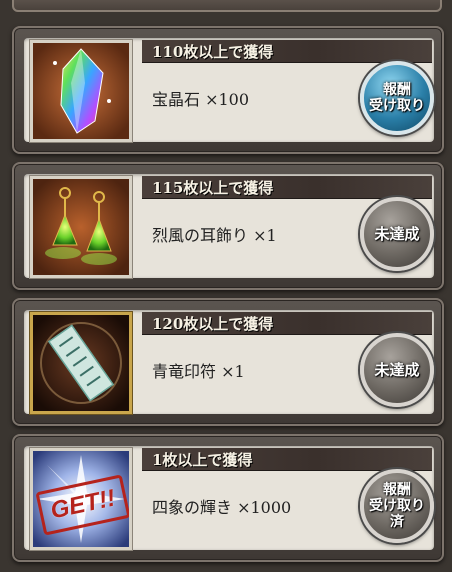 This screenshot has height=572, width=452. I want to click on reward-item-name: 宝晶石 ×100, so click(201, 99).